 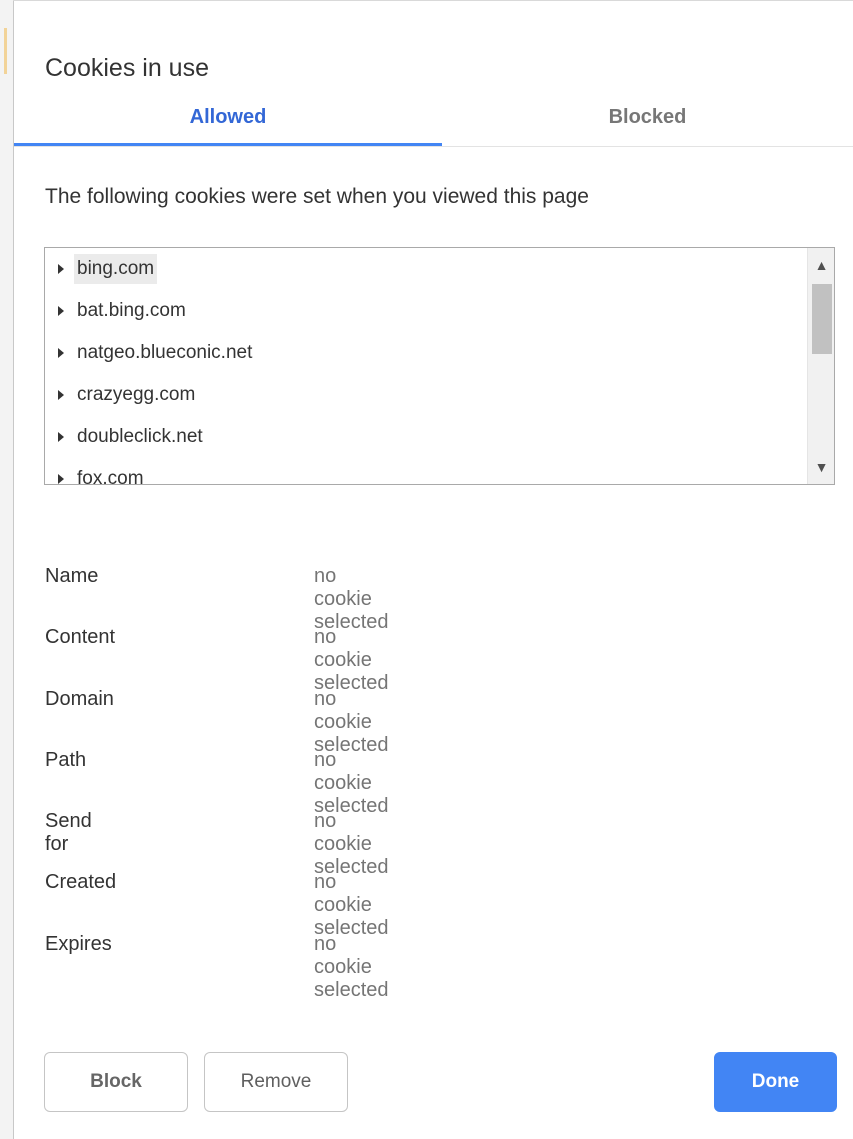 What do you see at coordinates (426, 471) in the screenshot?
I see `cookie-item-fox: fox.com` at bounding box center [426, 471].